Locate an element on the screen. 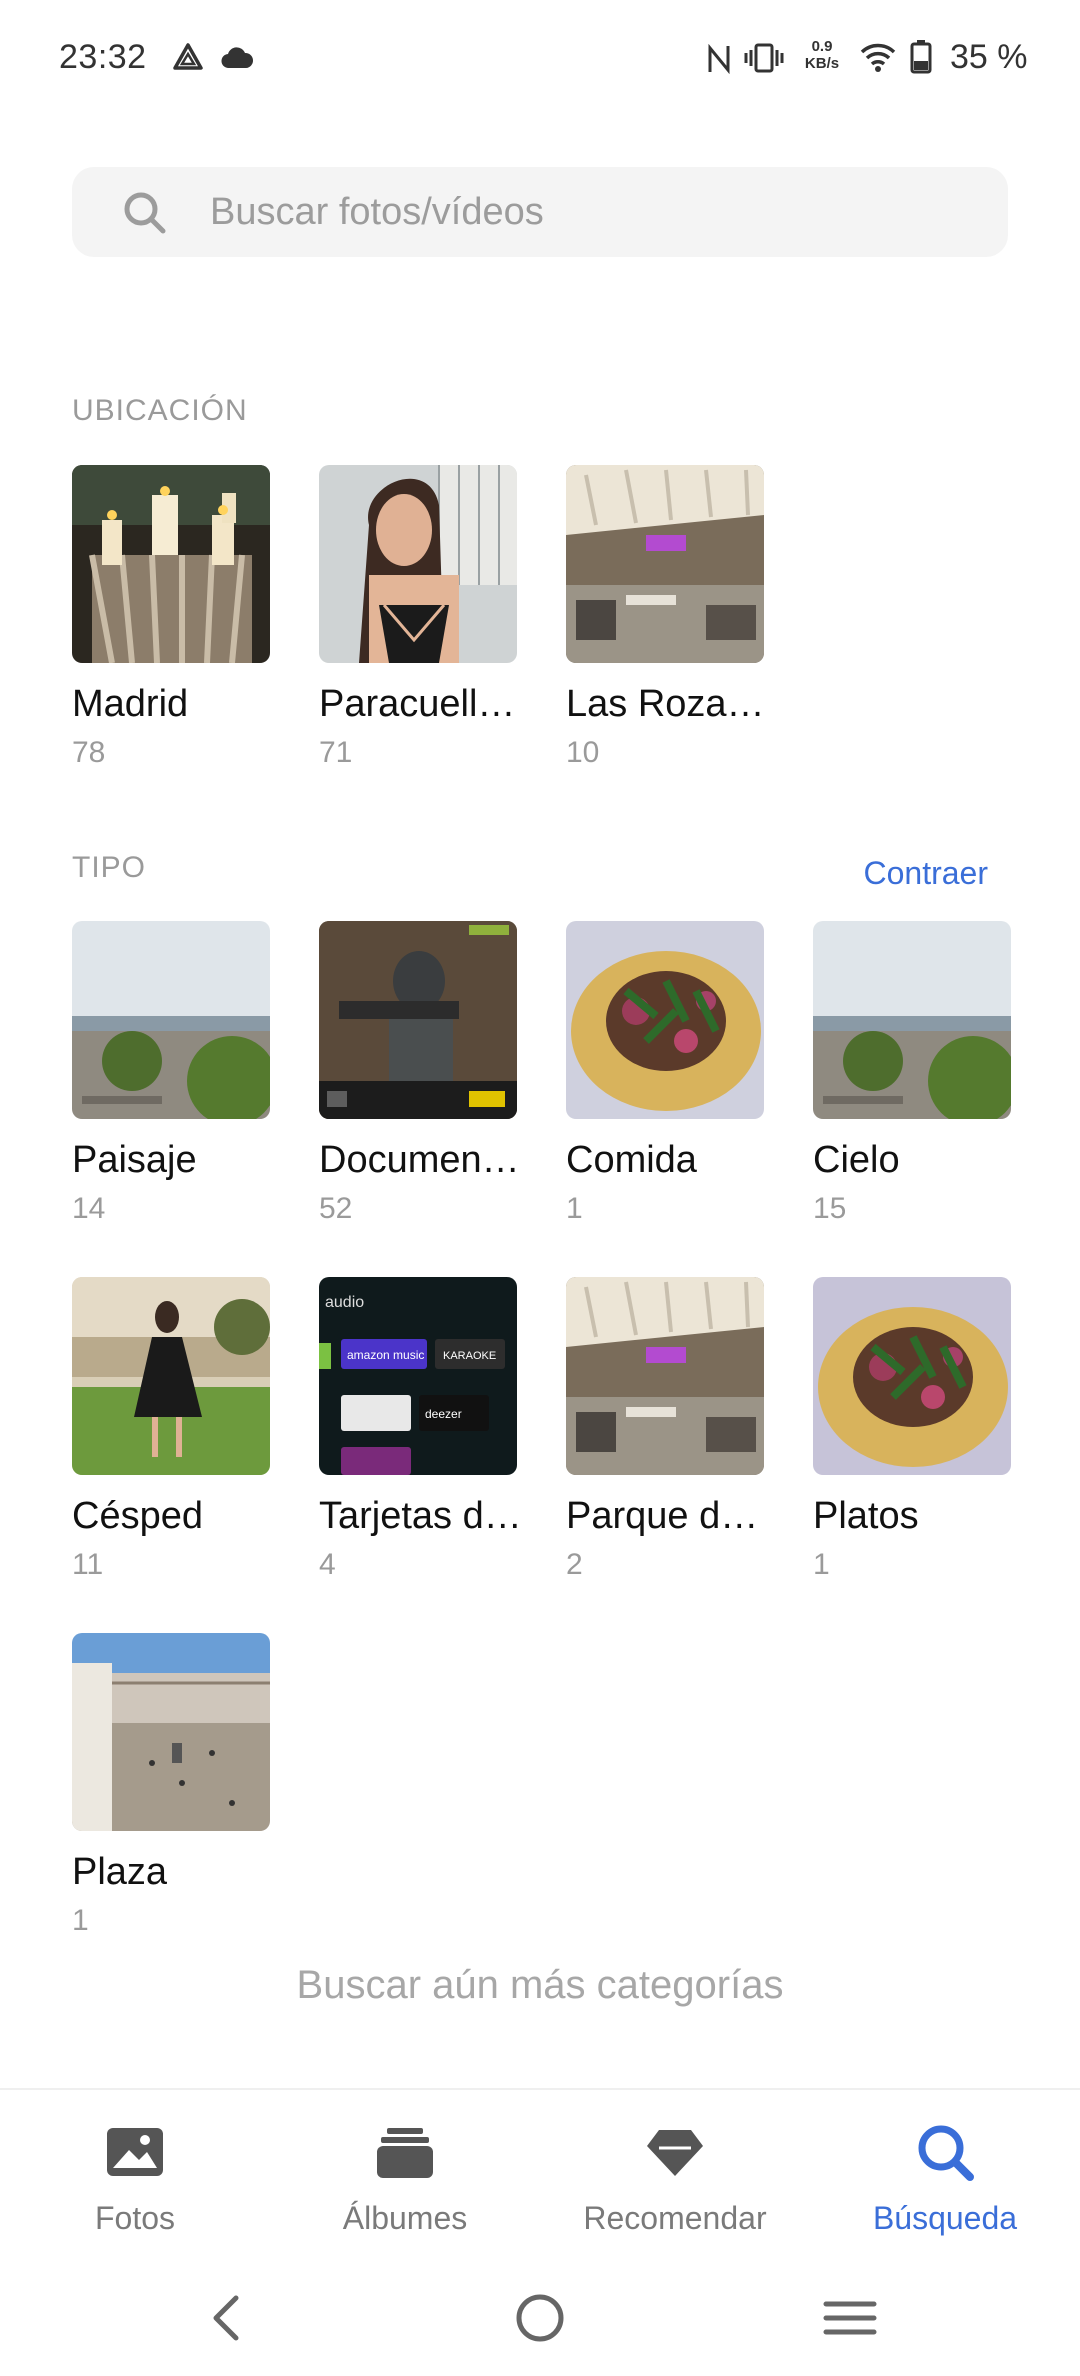  location-tile: Madrid 78 is located at coordinates (171, 617).